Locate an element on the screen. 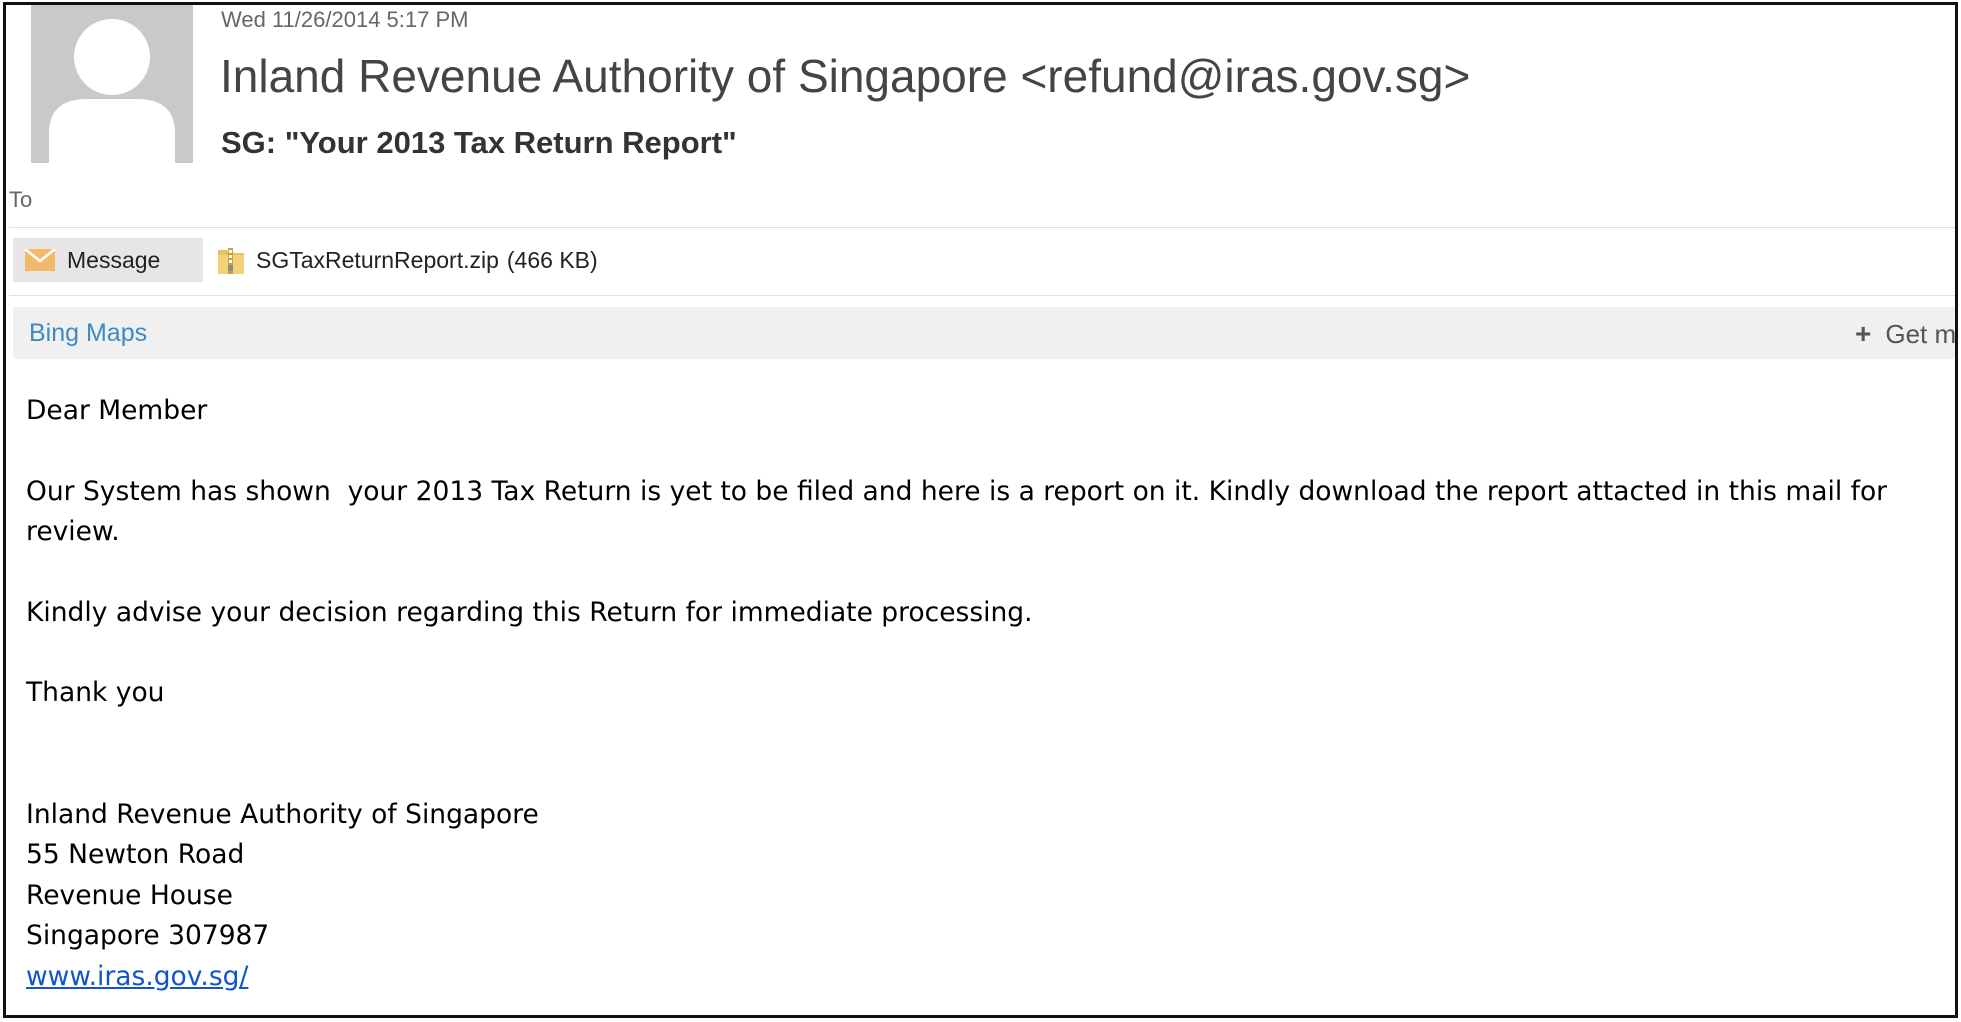  message-tab: Message is located at coordinates (108, 260).